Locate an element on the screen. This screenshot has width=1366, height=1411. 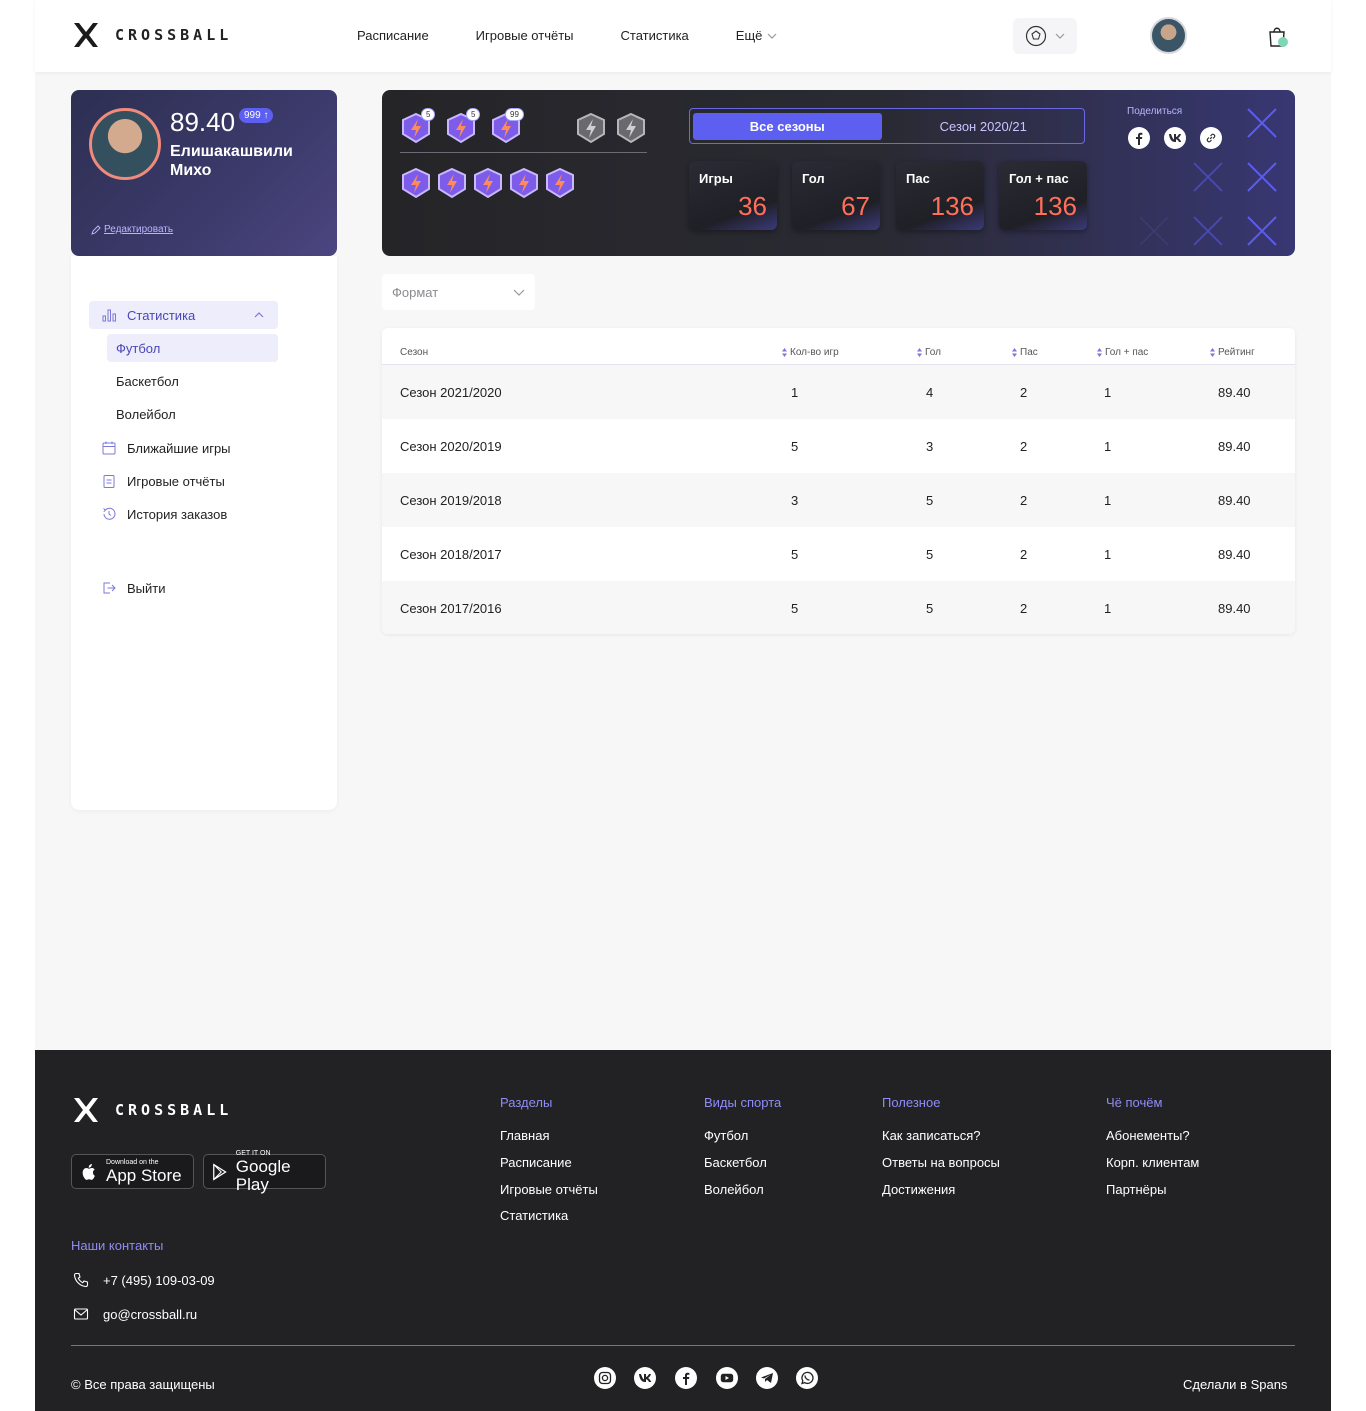
cell-goals: 5 is located at coordinates (930, 608).